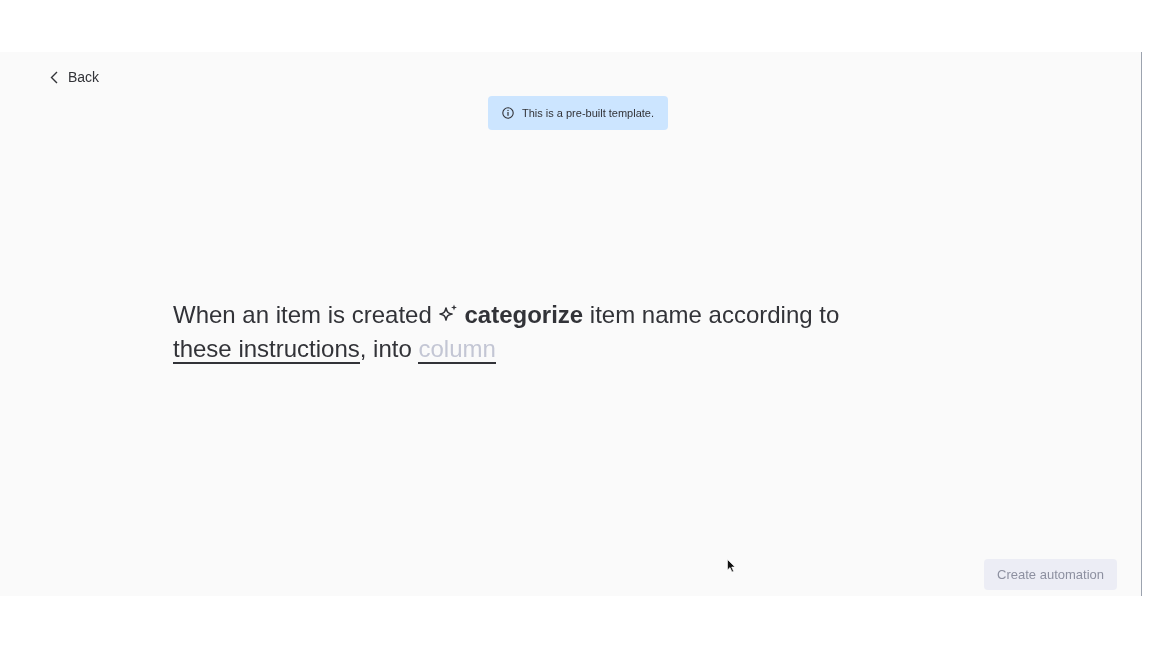 Image resolution: width=1152 pixels, height=648 pixels. Describe the element at coordinates (54, 77) in the screenshot. I see `chevron-left-icon` at that location.